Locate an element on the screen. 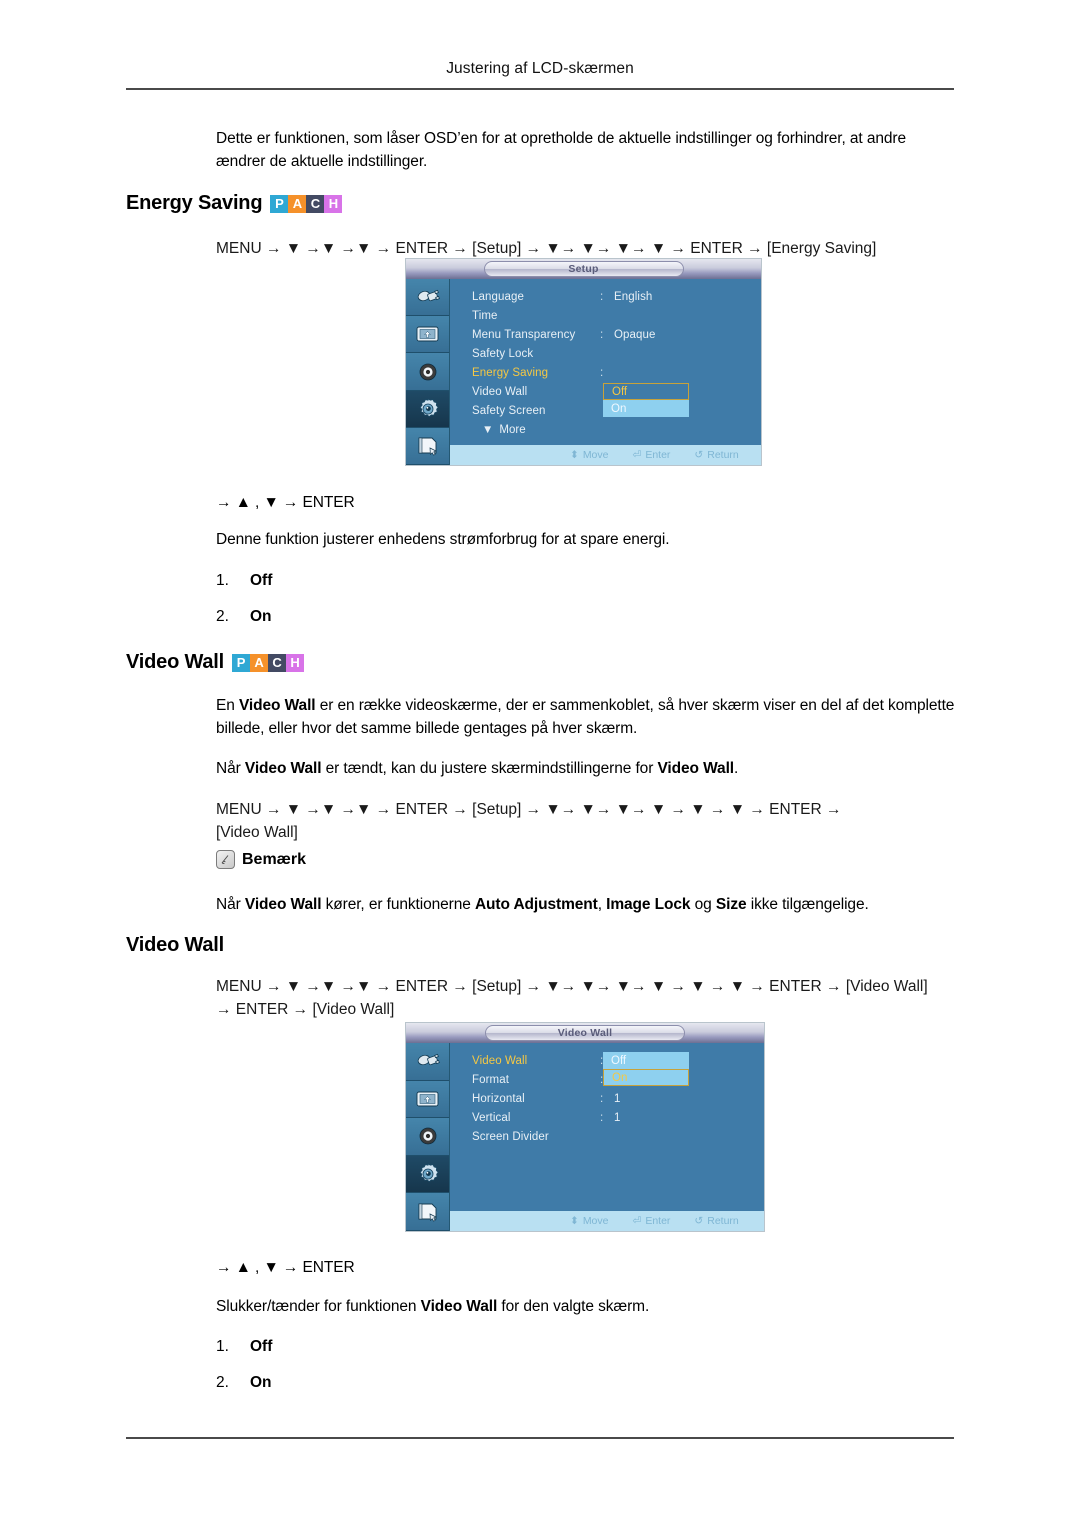  osd-row-more: ▼ More is located at coordinates (616, 429).